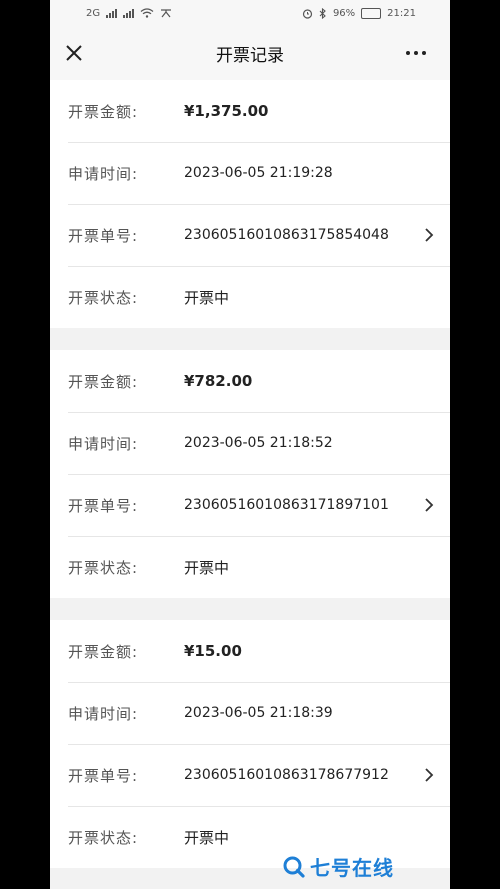  What do you see at coordinates (344, 13) in the screenshot?
I see `battery-percent: 96%` at bounding box center [344, 13].